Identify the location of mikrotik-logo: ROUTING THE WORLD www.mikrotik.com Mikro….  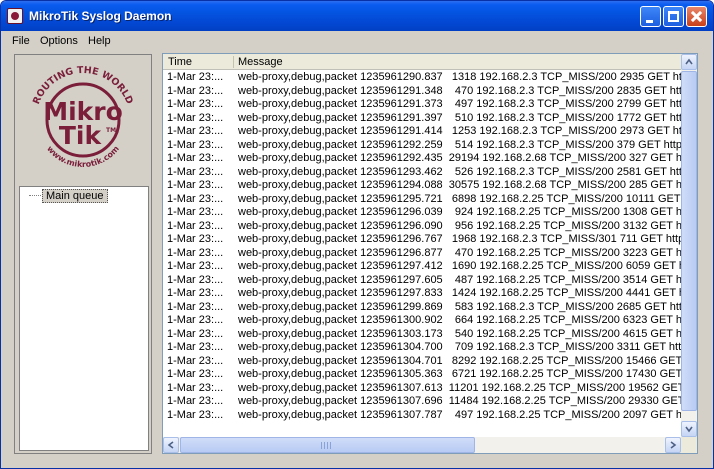
(83, 120).